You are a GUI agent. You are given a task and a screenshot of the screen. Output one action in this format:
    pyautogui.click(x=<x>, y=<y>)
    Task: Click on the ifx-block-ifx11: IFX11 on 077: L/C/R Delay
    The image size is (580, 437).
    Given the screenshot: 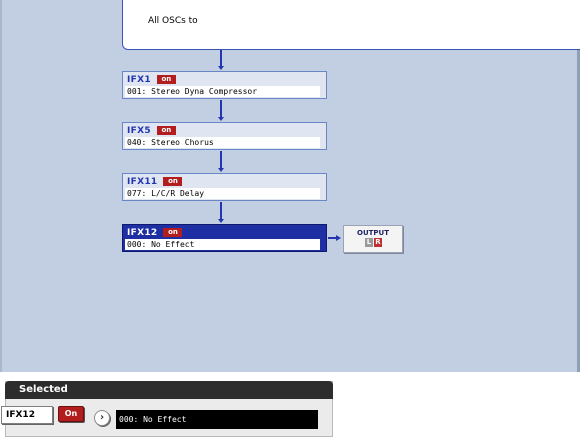 What is the action you would take?
    pyautogui.click(x=224, y=187)
    